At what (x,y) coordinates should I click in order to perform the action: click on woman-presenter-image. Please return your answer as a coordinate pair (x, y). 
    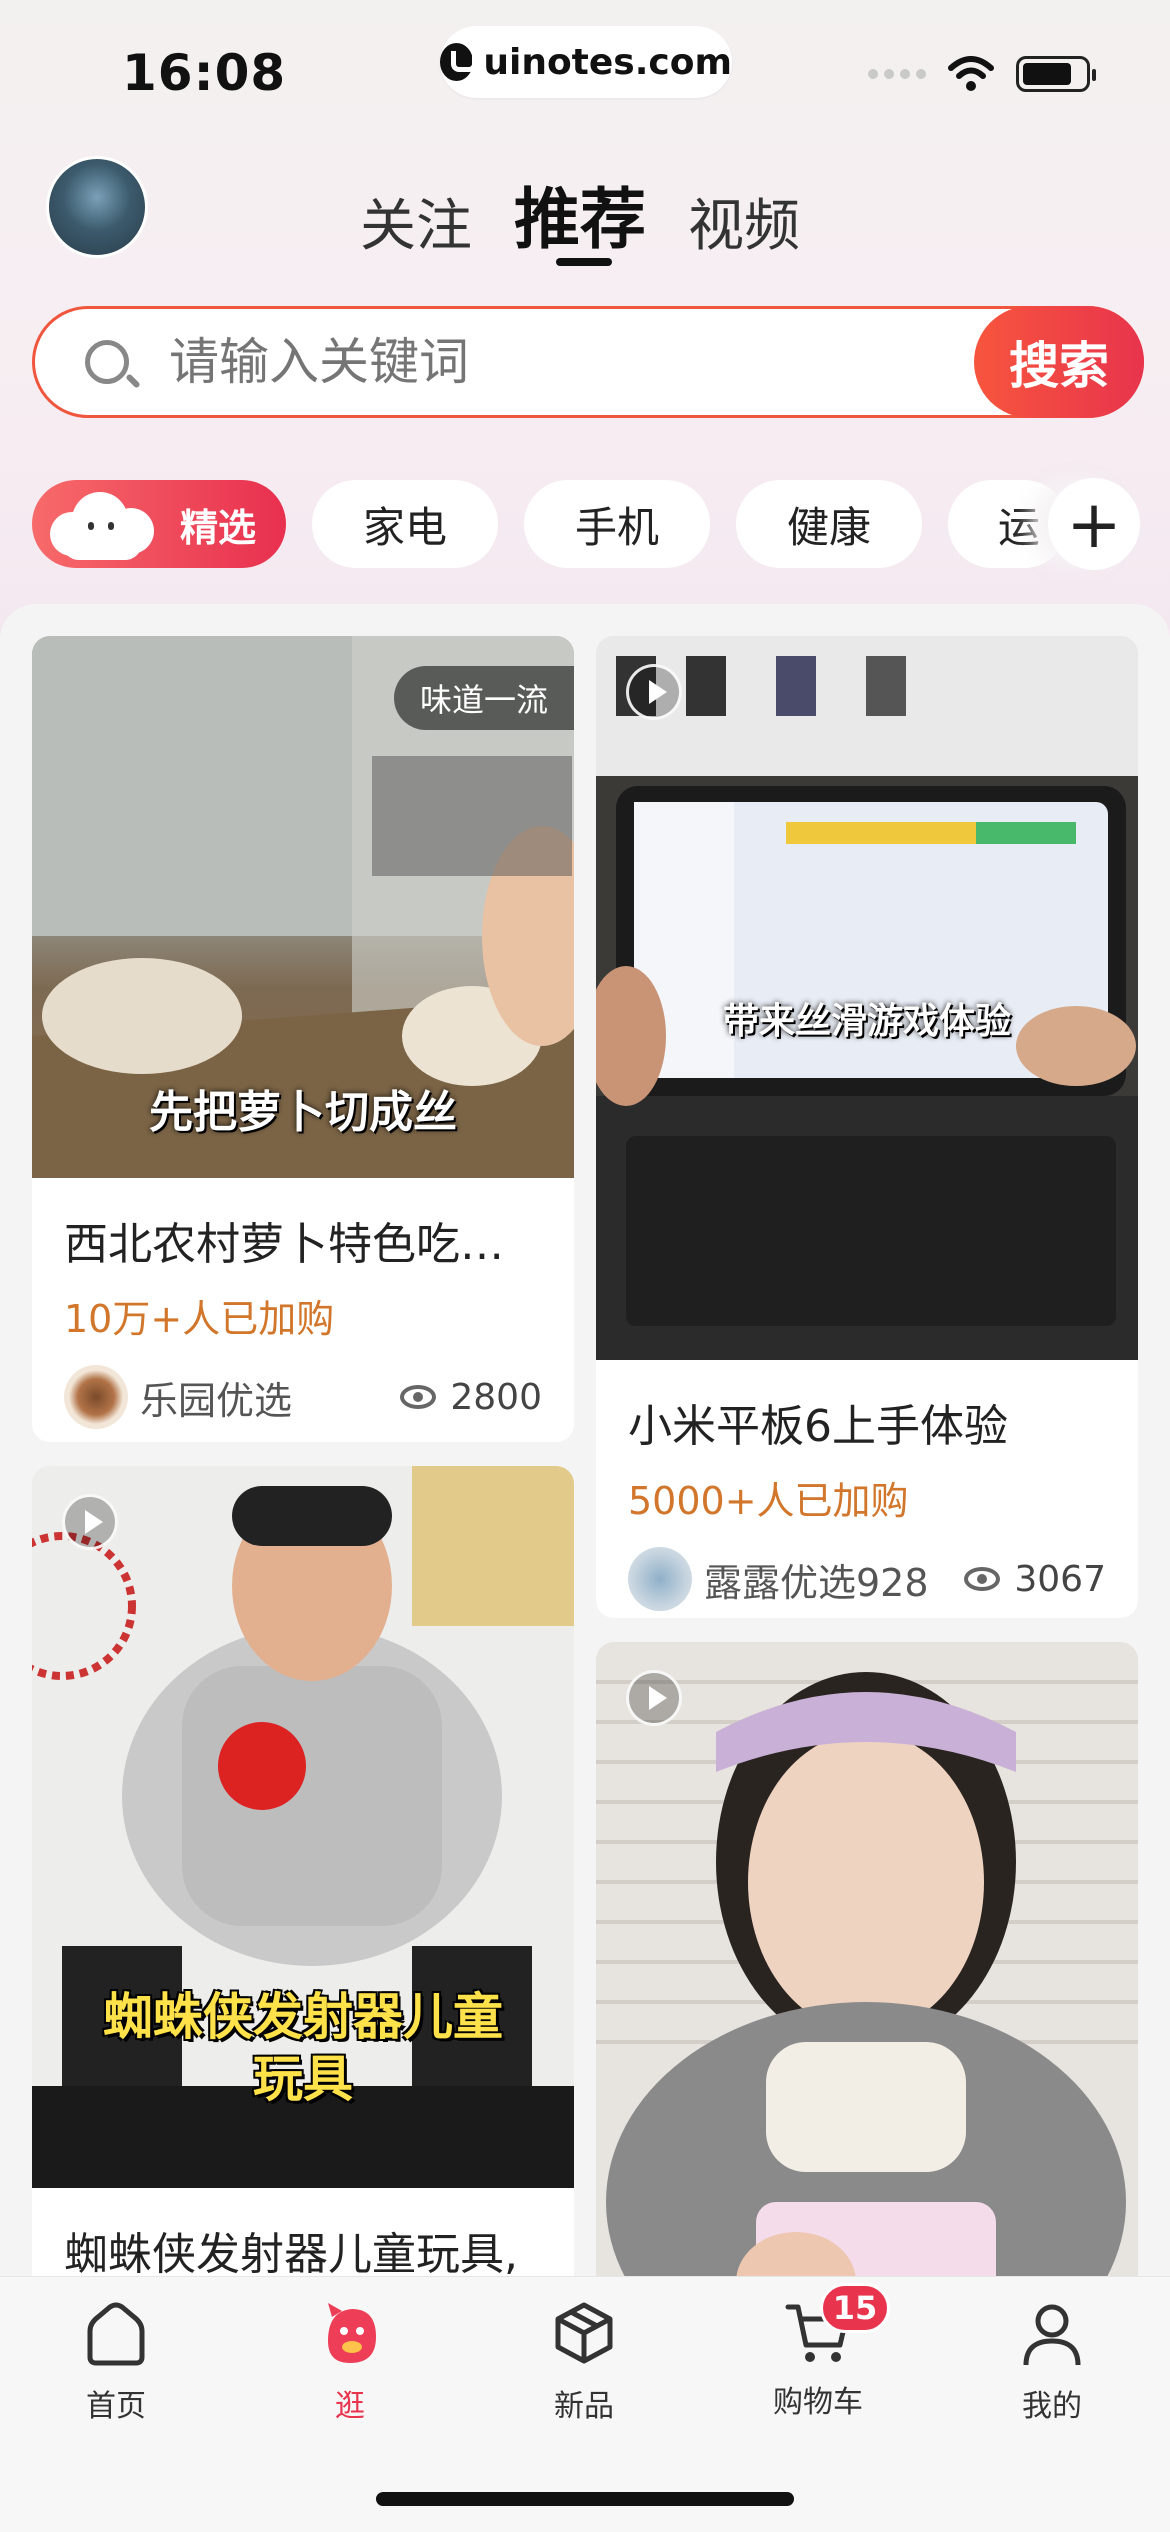
    Looking at the image, I should click on (867, 1992).